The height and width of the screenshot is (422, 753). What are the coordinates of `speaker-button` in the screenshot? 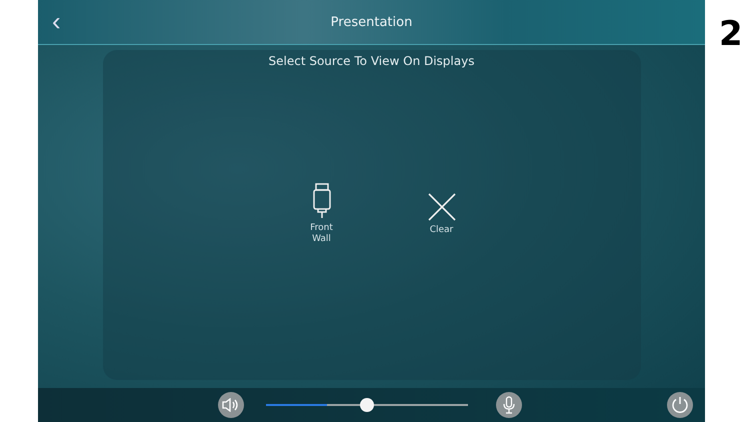 It's located at (231, 405).